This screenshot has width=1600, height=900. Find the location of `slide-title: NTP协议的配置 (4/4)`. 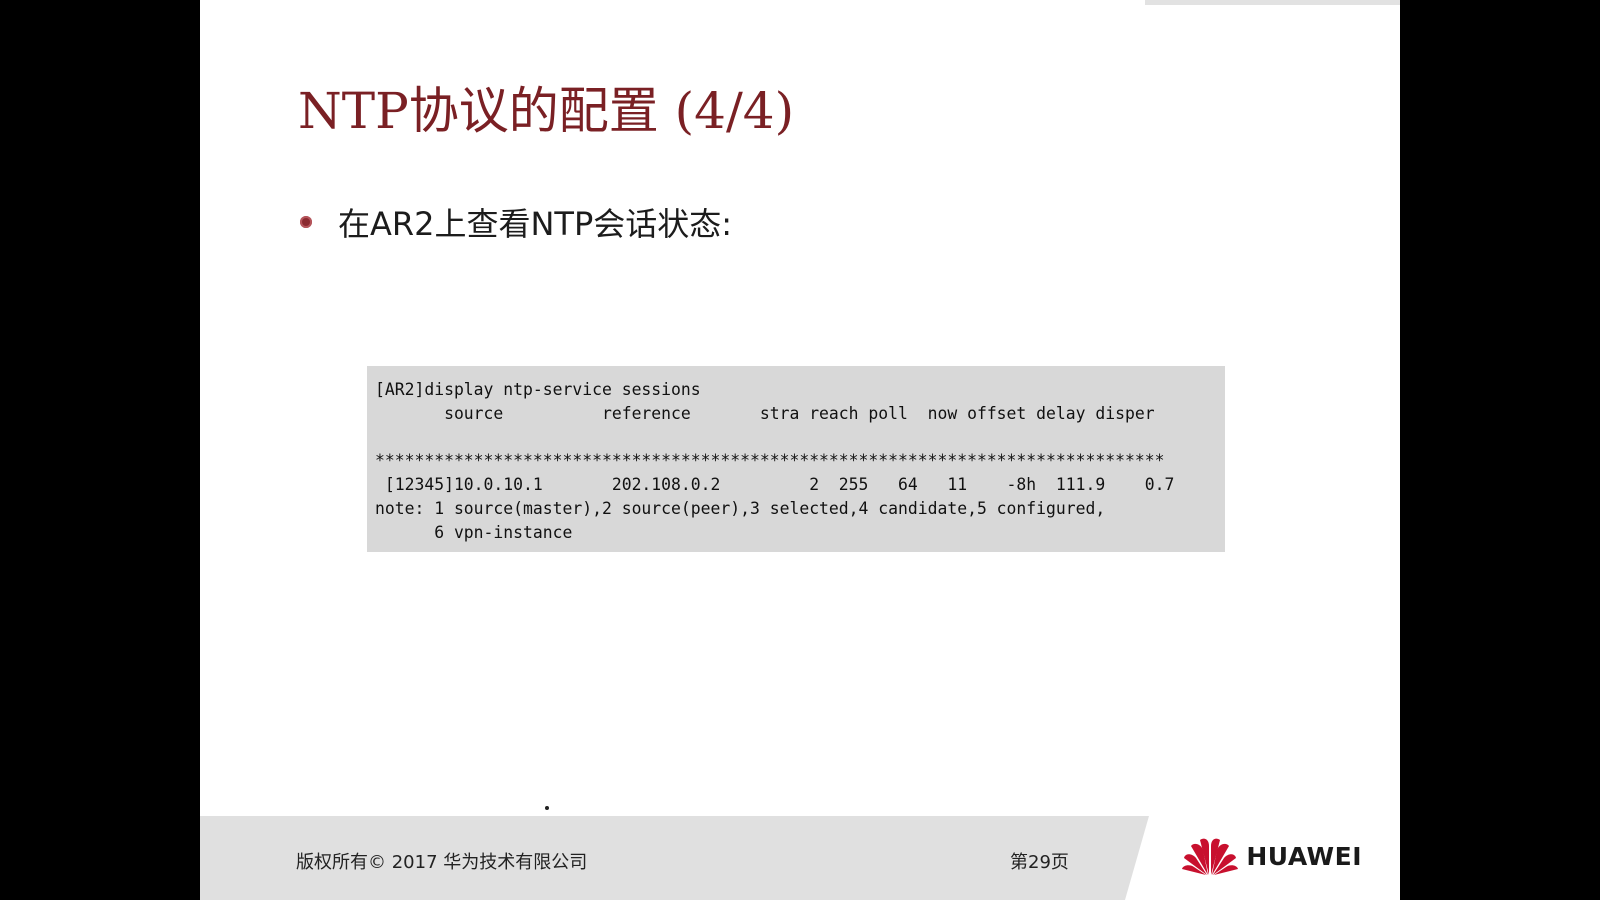

slide-title: NTP协议的配置 (4/4) is located at coordinates (546, 111).